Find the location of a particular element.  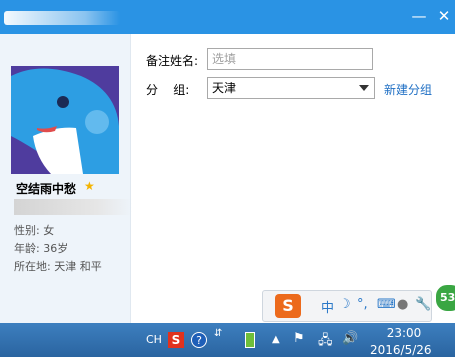

user-icon: ● is located at coordinates (402, 304).